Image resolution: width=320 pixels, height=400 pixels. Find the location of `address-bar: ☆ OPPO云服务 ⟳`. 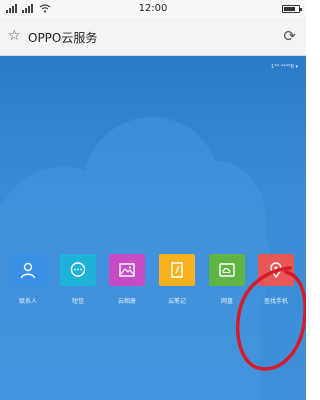

address-bar: ☆ OPPO云服务 ⟳ is located at coordinates (153, 37).